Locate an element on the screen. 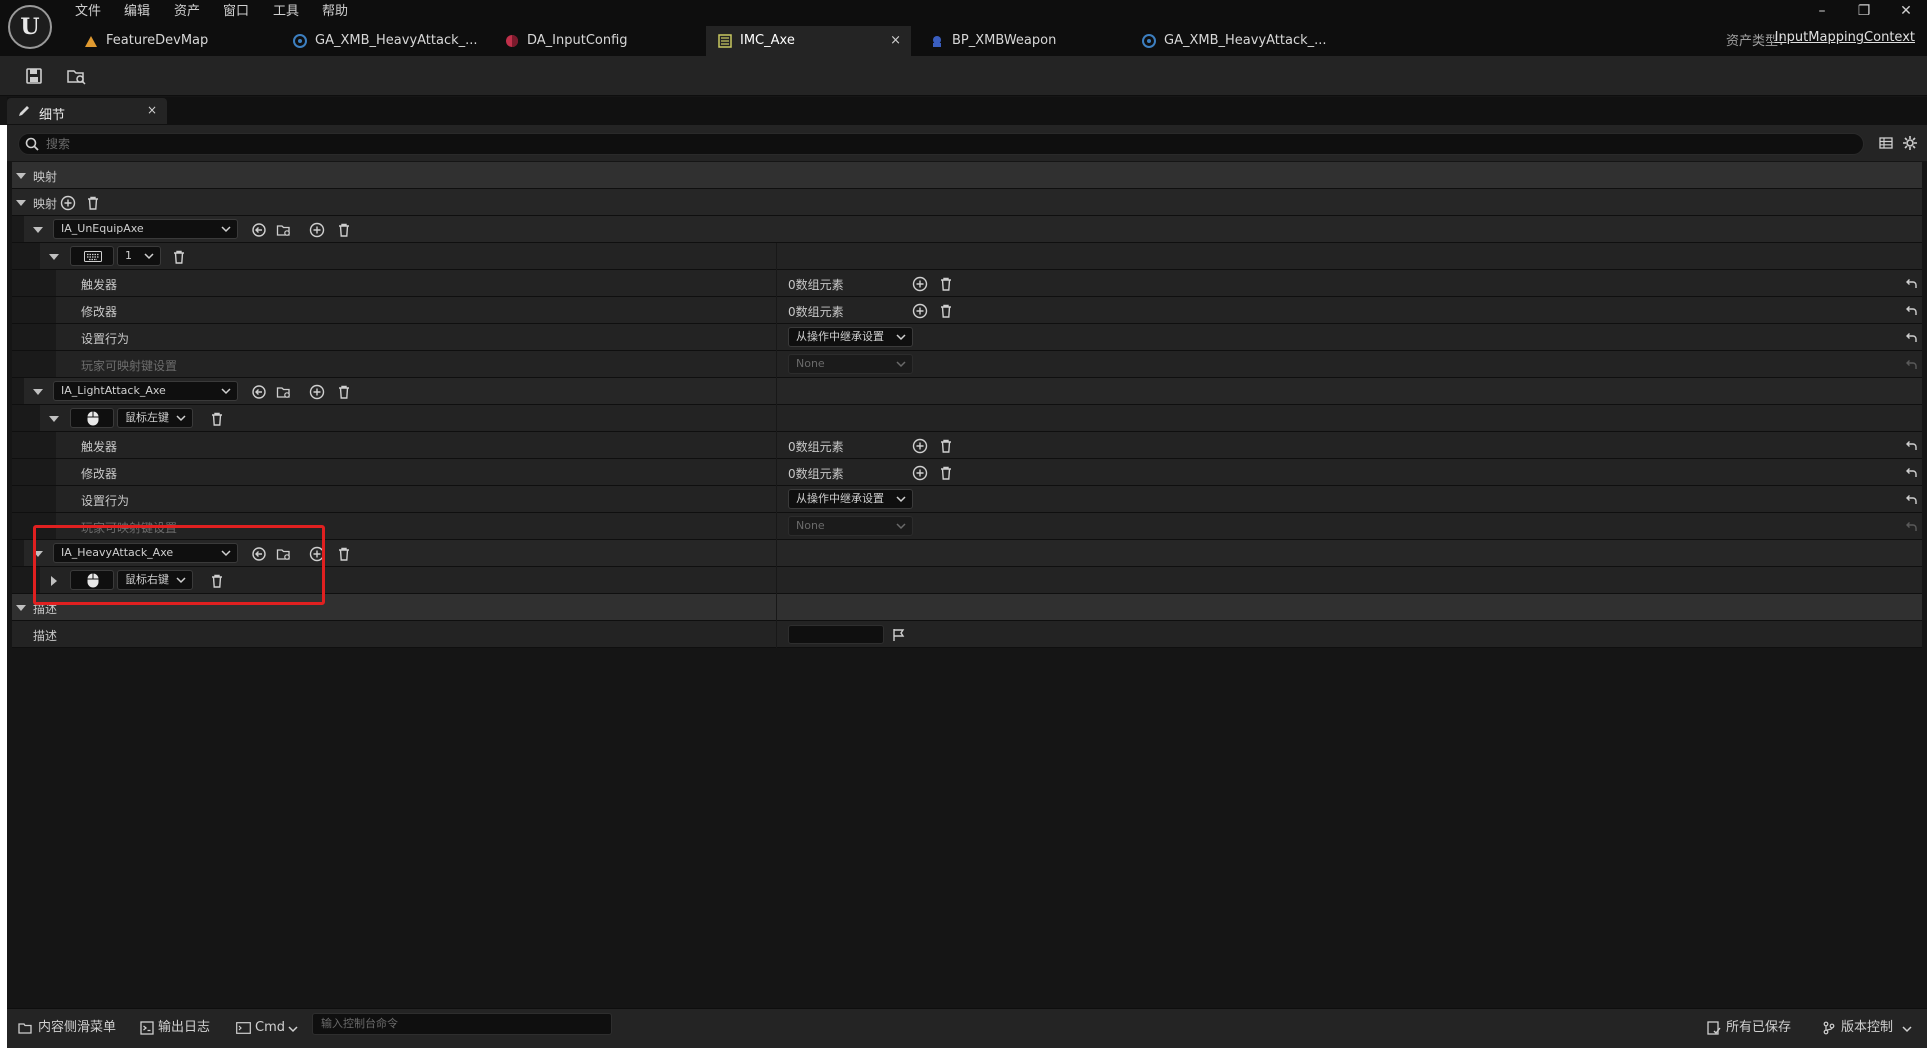  menu-help: 帮助 is located at coordinates (335, 12).